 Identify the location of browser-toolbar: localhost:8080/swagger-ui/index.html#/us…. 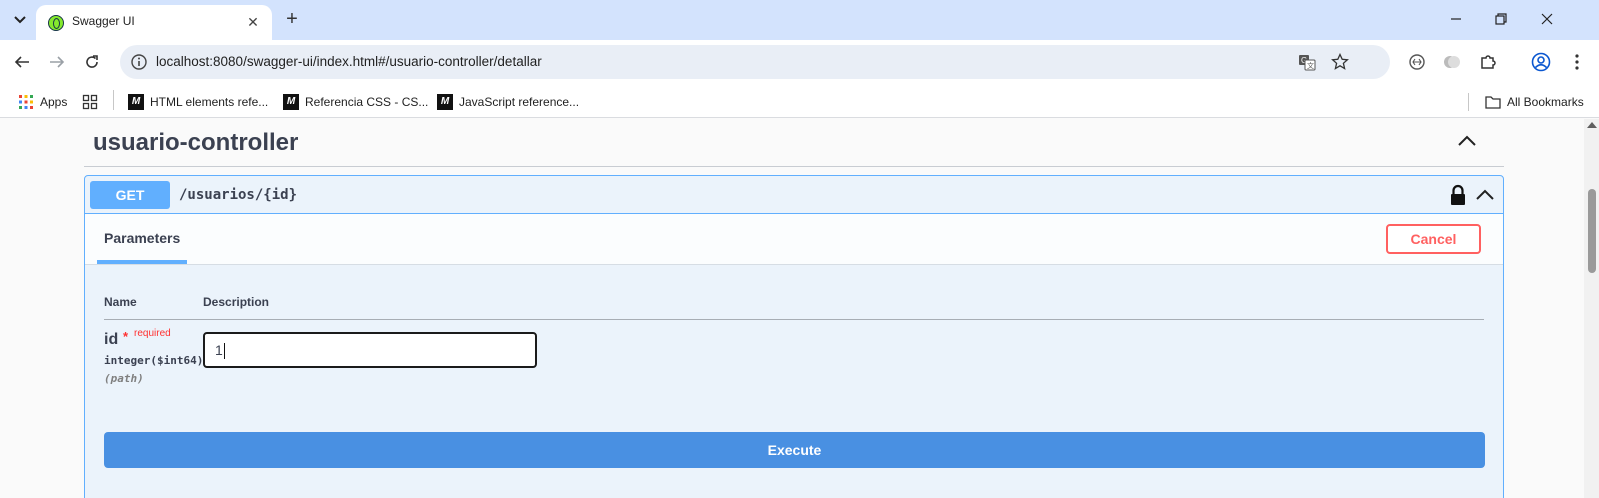
(799, 62).